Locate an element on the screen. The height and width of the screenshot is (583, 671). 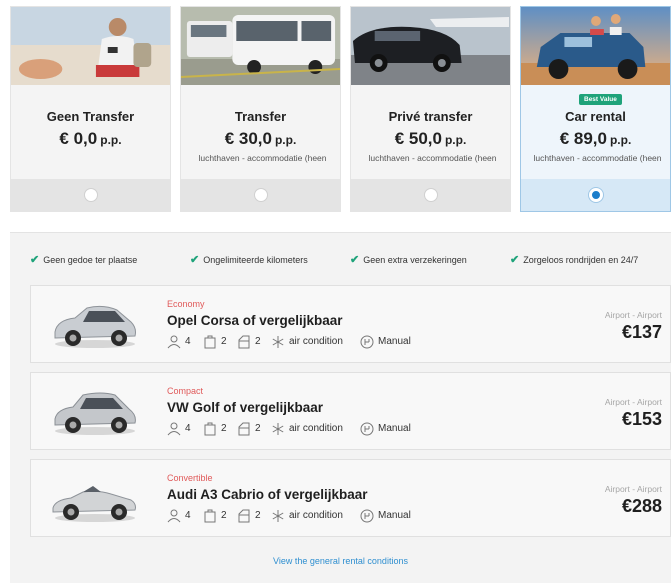
option-geen-transfer: Geen Transfer € 0,0 p.p. is located at coordinates (90, 109).